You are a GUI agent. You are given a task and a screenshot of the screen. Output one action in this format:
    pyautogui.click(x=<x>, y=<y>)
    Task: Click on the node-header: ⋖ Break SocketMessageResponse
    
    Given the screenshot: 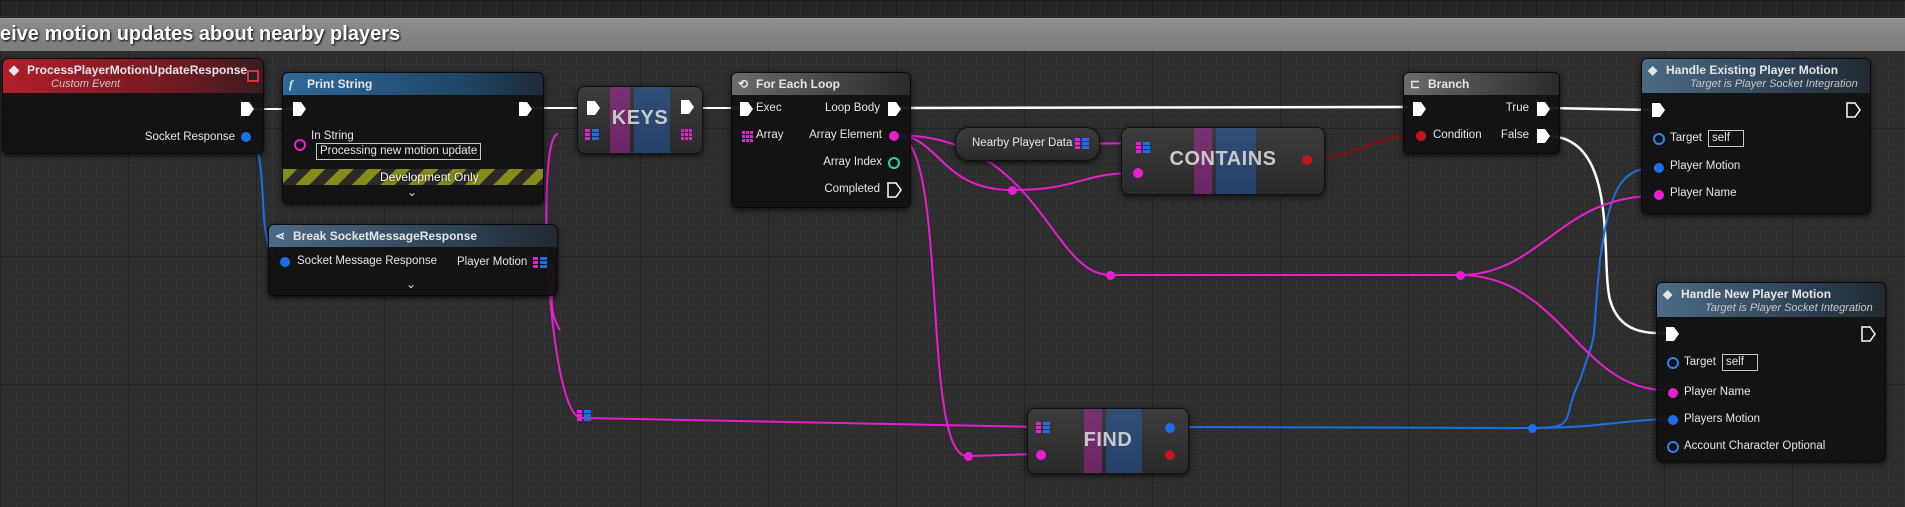 What is the action you would take?
    pyautogui.click(x=413, y=236)
    